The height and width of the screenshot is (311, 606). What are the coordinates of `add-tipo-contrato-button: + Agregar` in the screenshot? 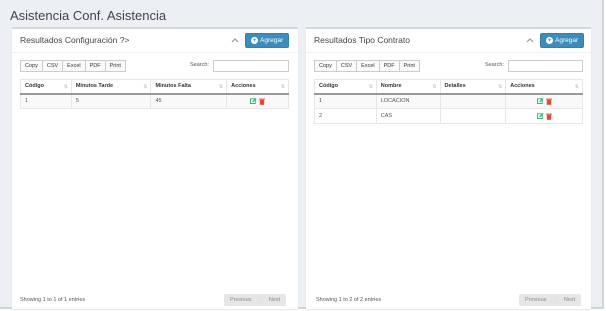 It's located at (562, 40).